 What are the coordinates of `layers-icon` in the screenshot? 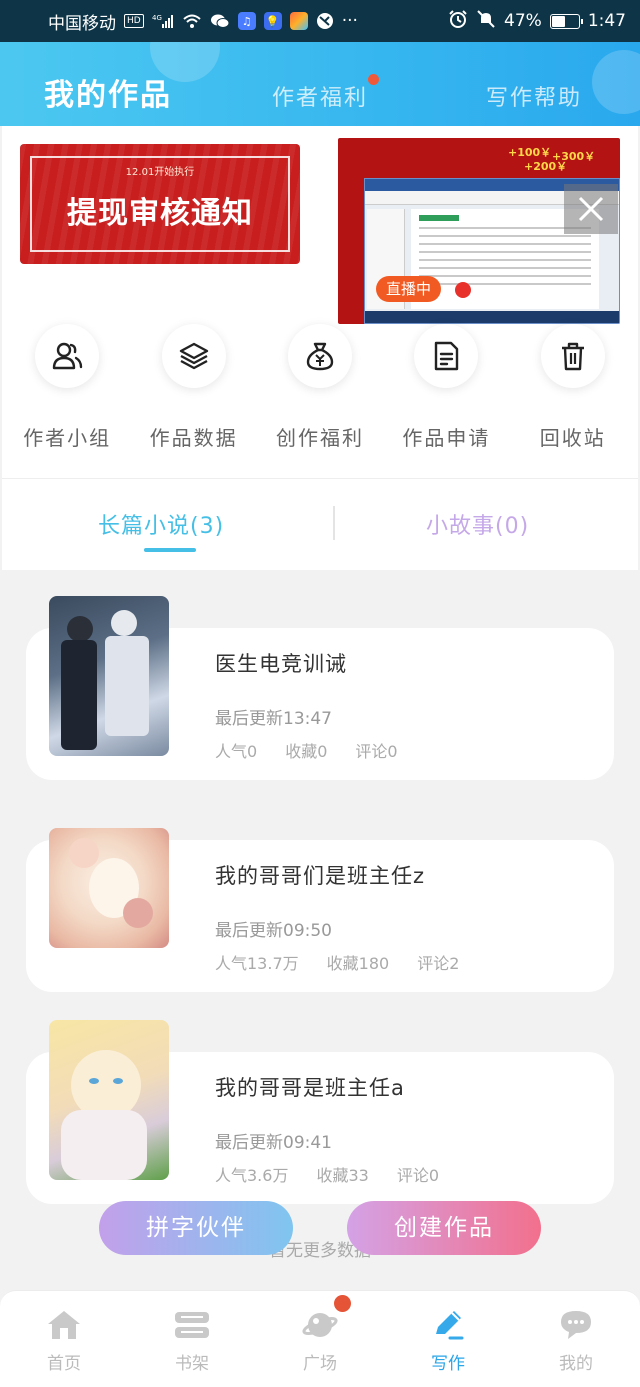 It's located at (193, 356).